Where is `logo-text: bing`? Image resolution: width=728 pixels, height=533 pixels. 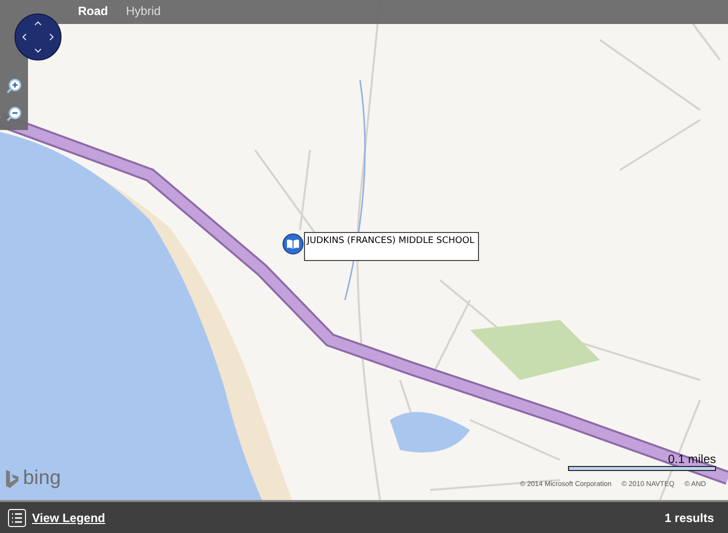
logo-text: bing is located at coordinates (42, 478).